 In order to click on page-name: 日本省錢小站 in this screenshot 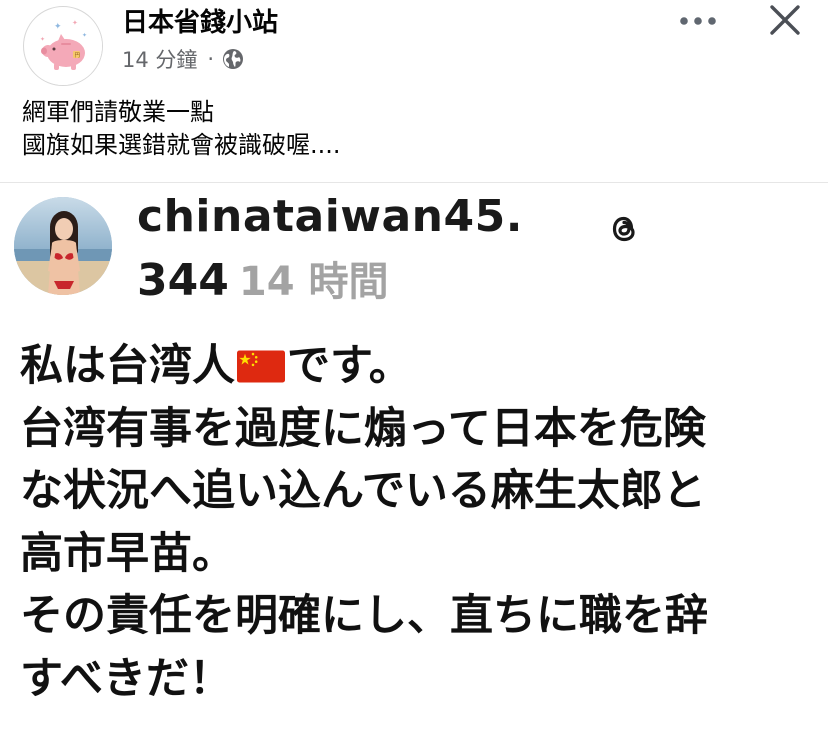, I will do `click(200, 23)`.